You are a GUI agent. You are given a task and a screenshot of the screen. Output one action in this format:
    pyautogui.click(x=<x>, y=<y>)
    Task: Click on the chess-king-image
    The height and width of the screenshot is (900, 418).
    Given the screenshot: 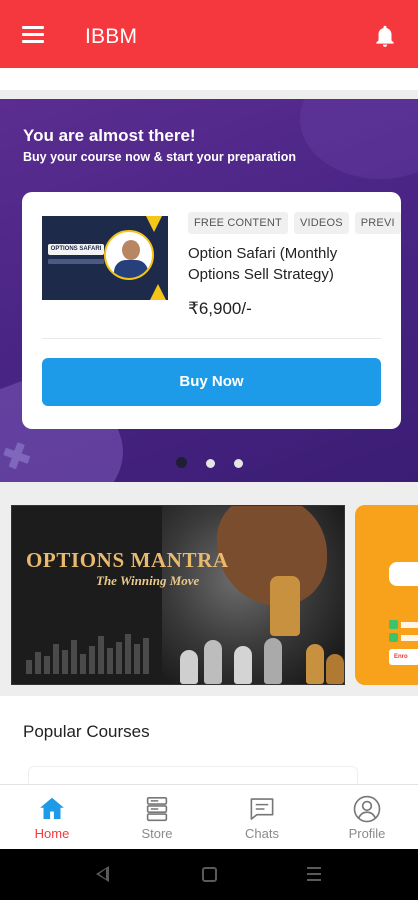 What is the action you would take?
    pyautogui.click(x=285, y=606)
    